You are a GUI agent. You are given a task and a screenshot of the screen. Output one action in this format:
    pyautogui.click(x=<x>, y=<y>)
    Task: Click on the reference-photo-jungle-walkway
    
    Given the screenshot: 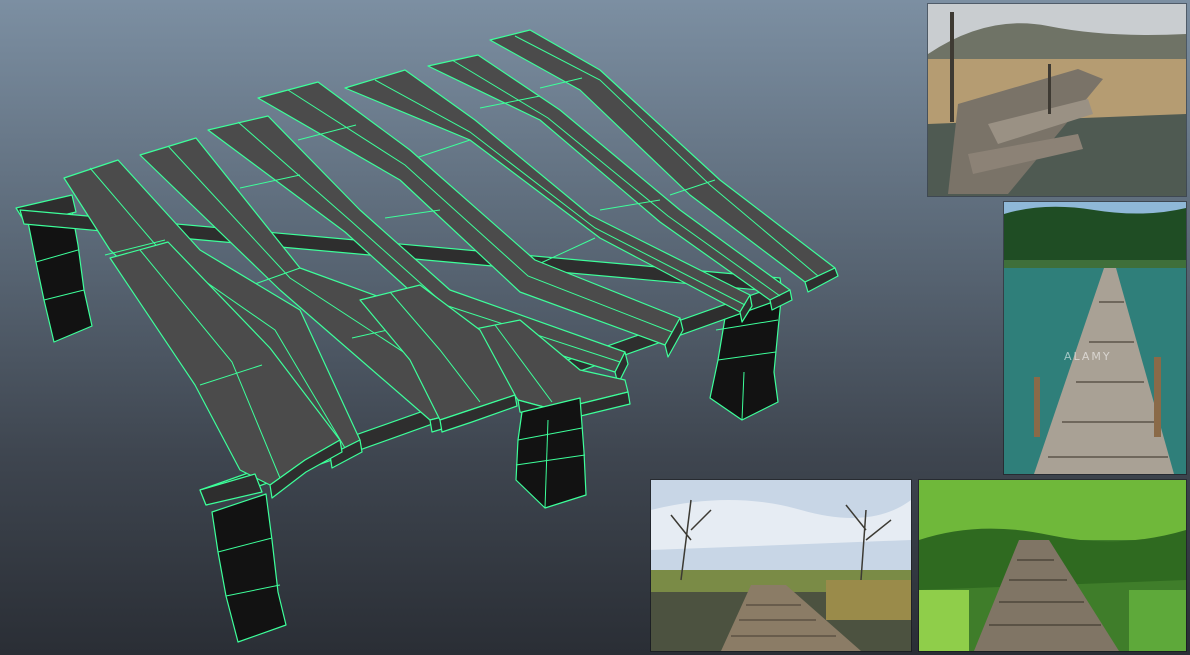 What is the action you would take?
    pyautogui.click(x=1052, y=565)
    